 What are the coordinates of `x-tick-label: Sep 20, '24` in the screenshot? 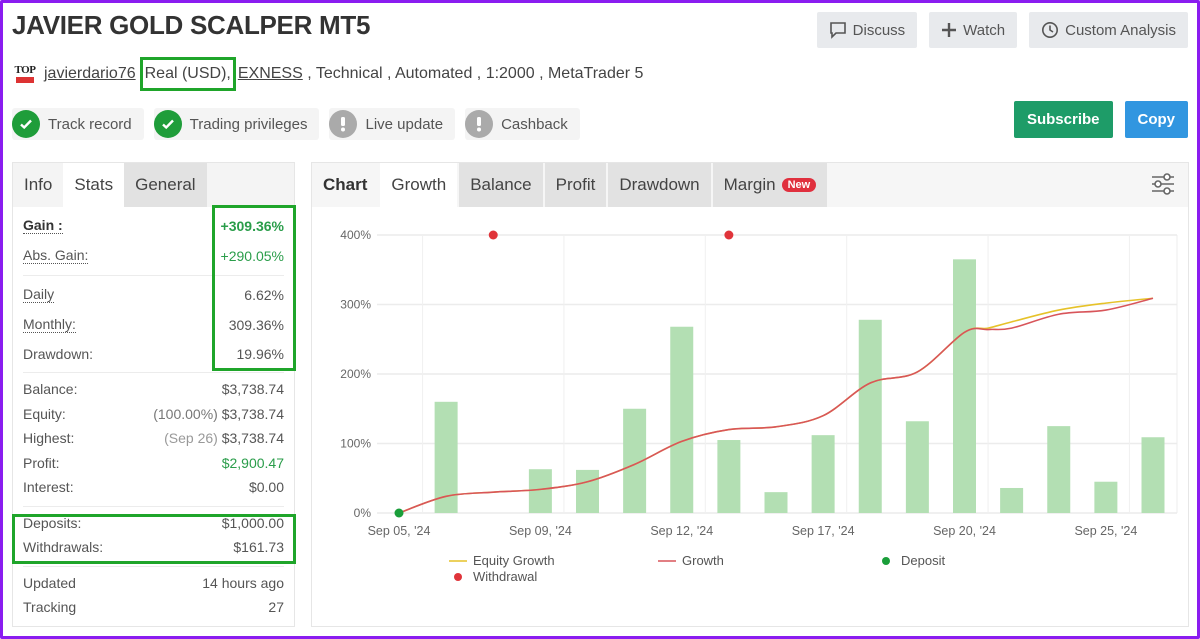 It's located at (964, 531).